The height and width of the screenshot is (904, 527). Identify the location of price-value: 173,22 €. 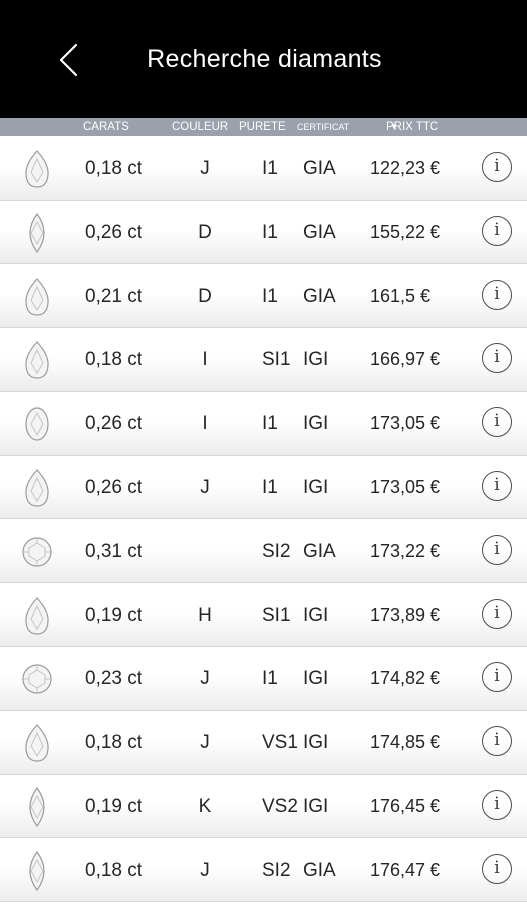
(405, 550).